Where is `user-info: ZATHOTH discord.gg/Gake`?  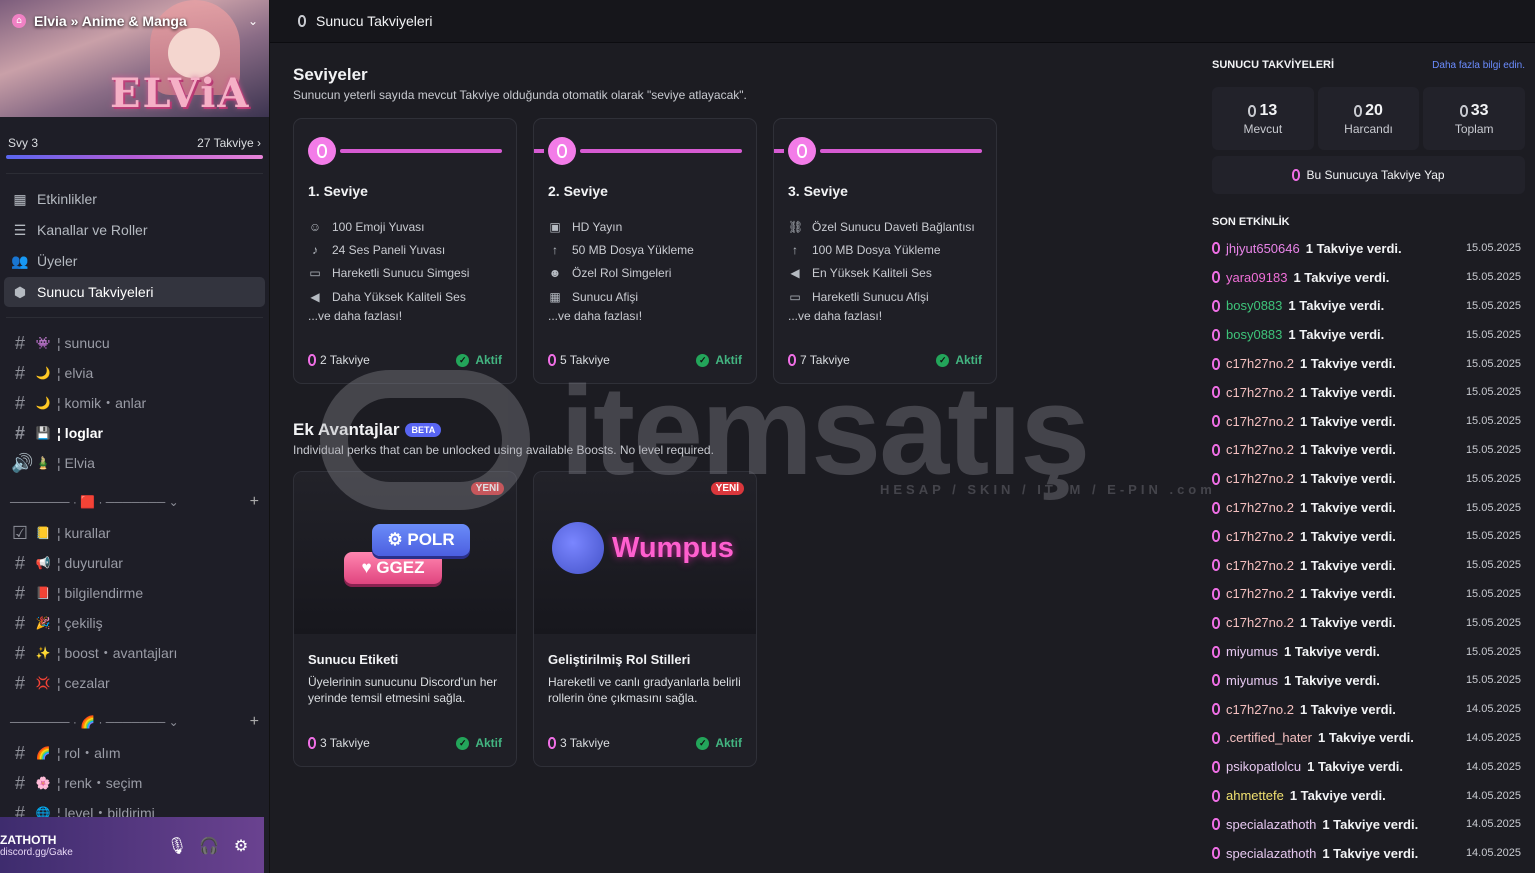 user-info: ZATHOTH discord.gg/Gake is located at coordinates (36, 845).